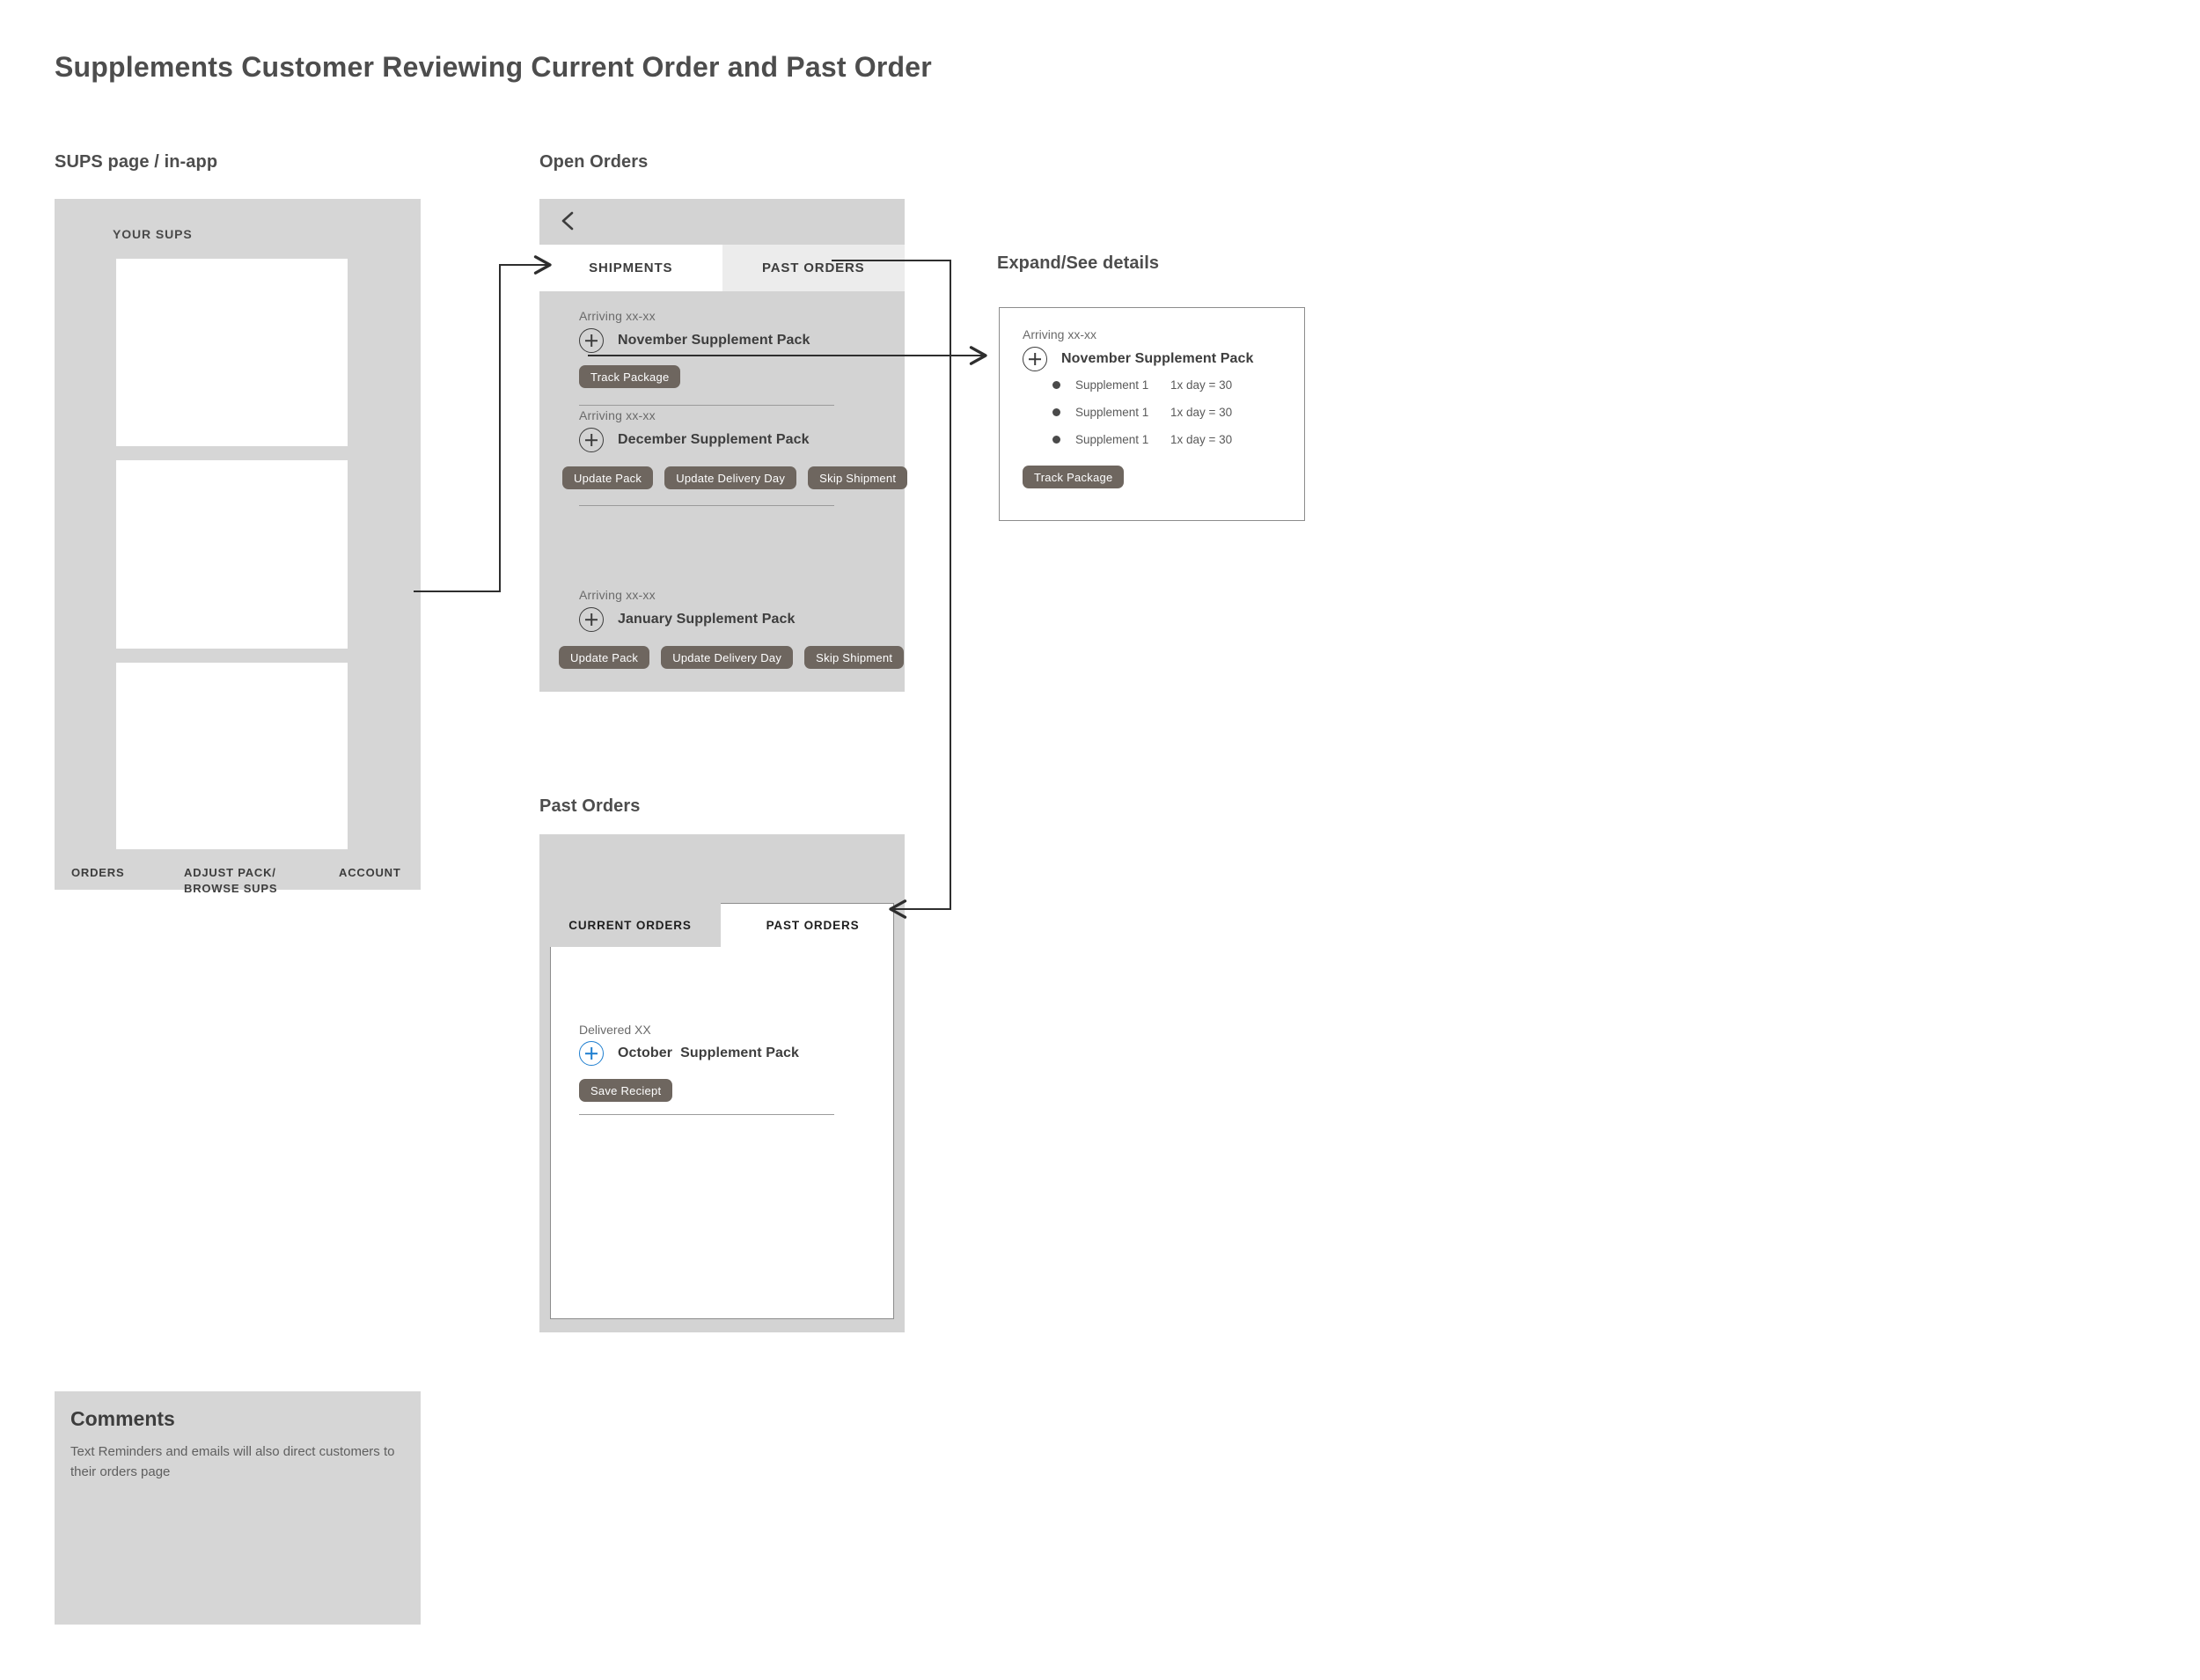 The image size is (2200, 1680). Describe the element at coordinates (590, 806) in the screenshot. I see `section-label-past-orders: Past Orders` at that location.